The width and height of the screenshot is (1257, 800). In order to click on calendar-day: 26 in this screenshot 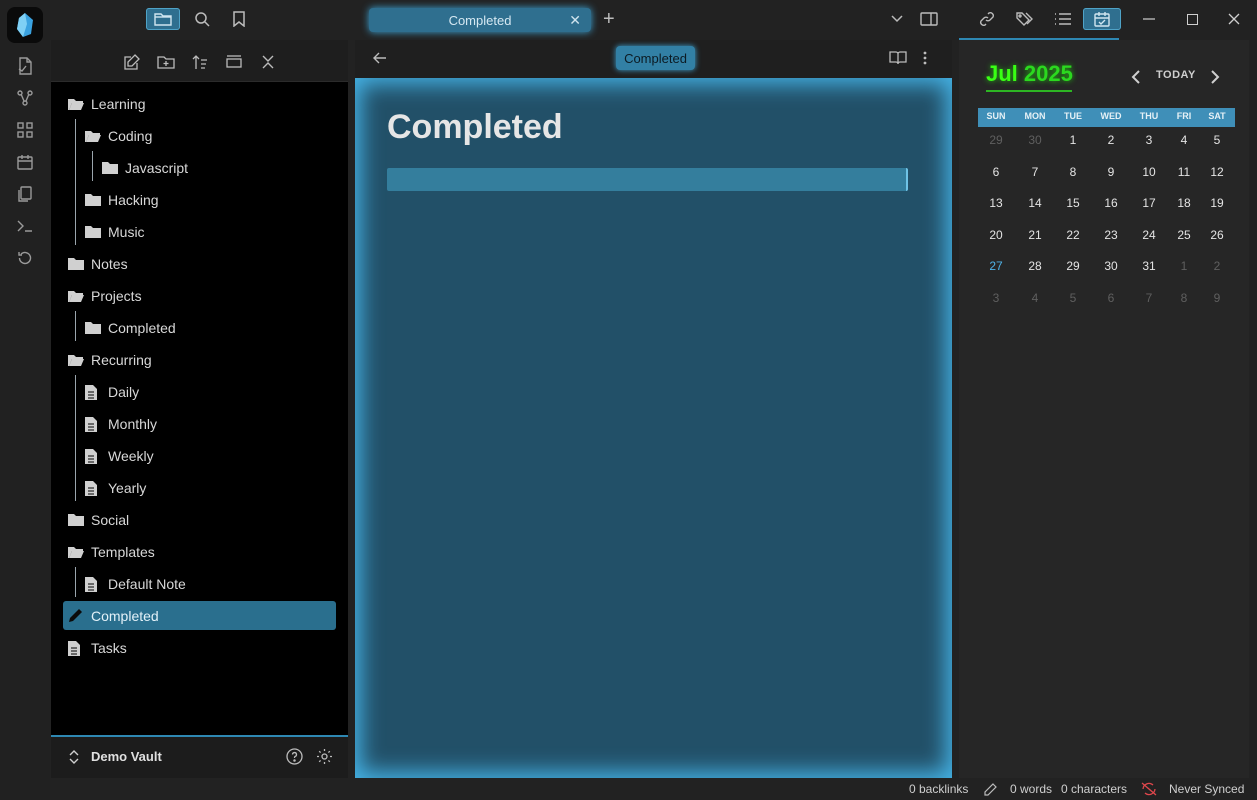, I will do `click(1217, 235)`.